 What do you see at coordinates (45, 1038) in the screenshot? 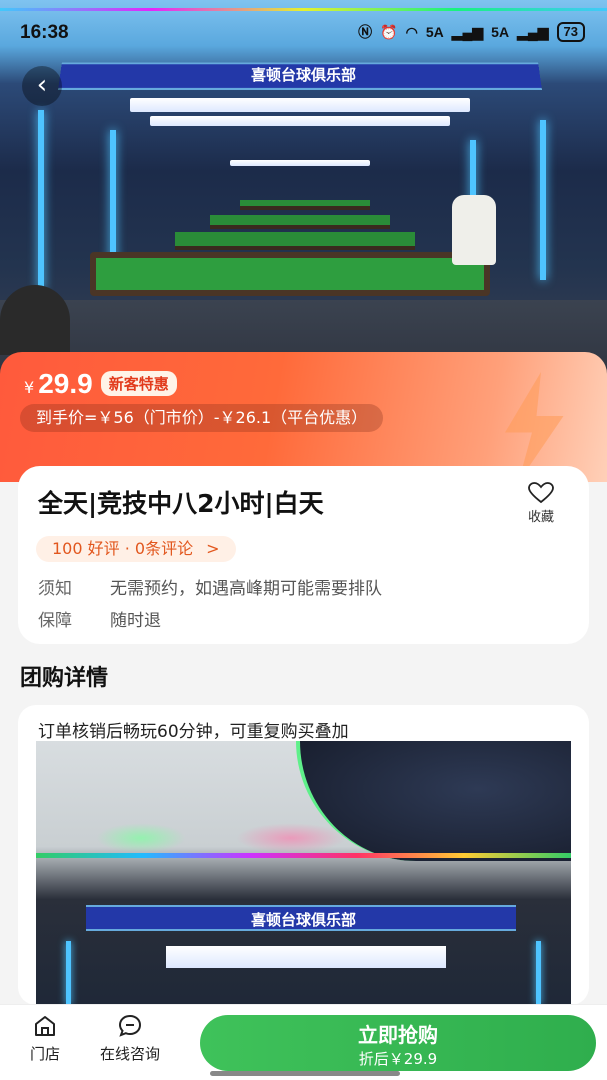
I see `store-button: 门店` at bounding box center [45, 1038].